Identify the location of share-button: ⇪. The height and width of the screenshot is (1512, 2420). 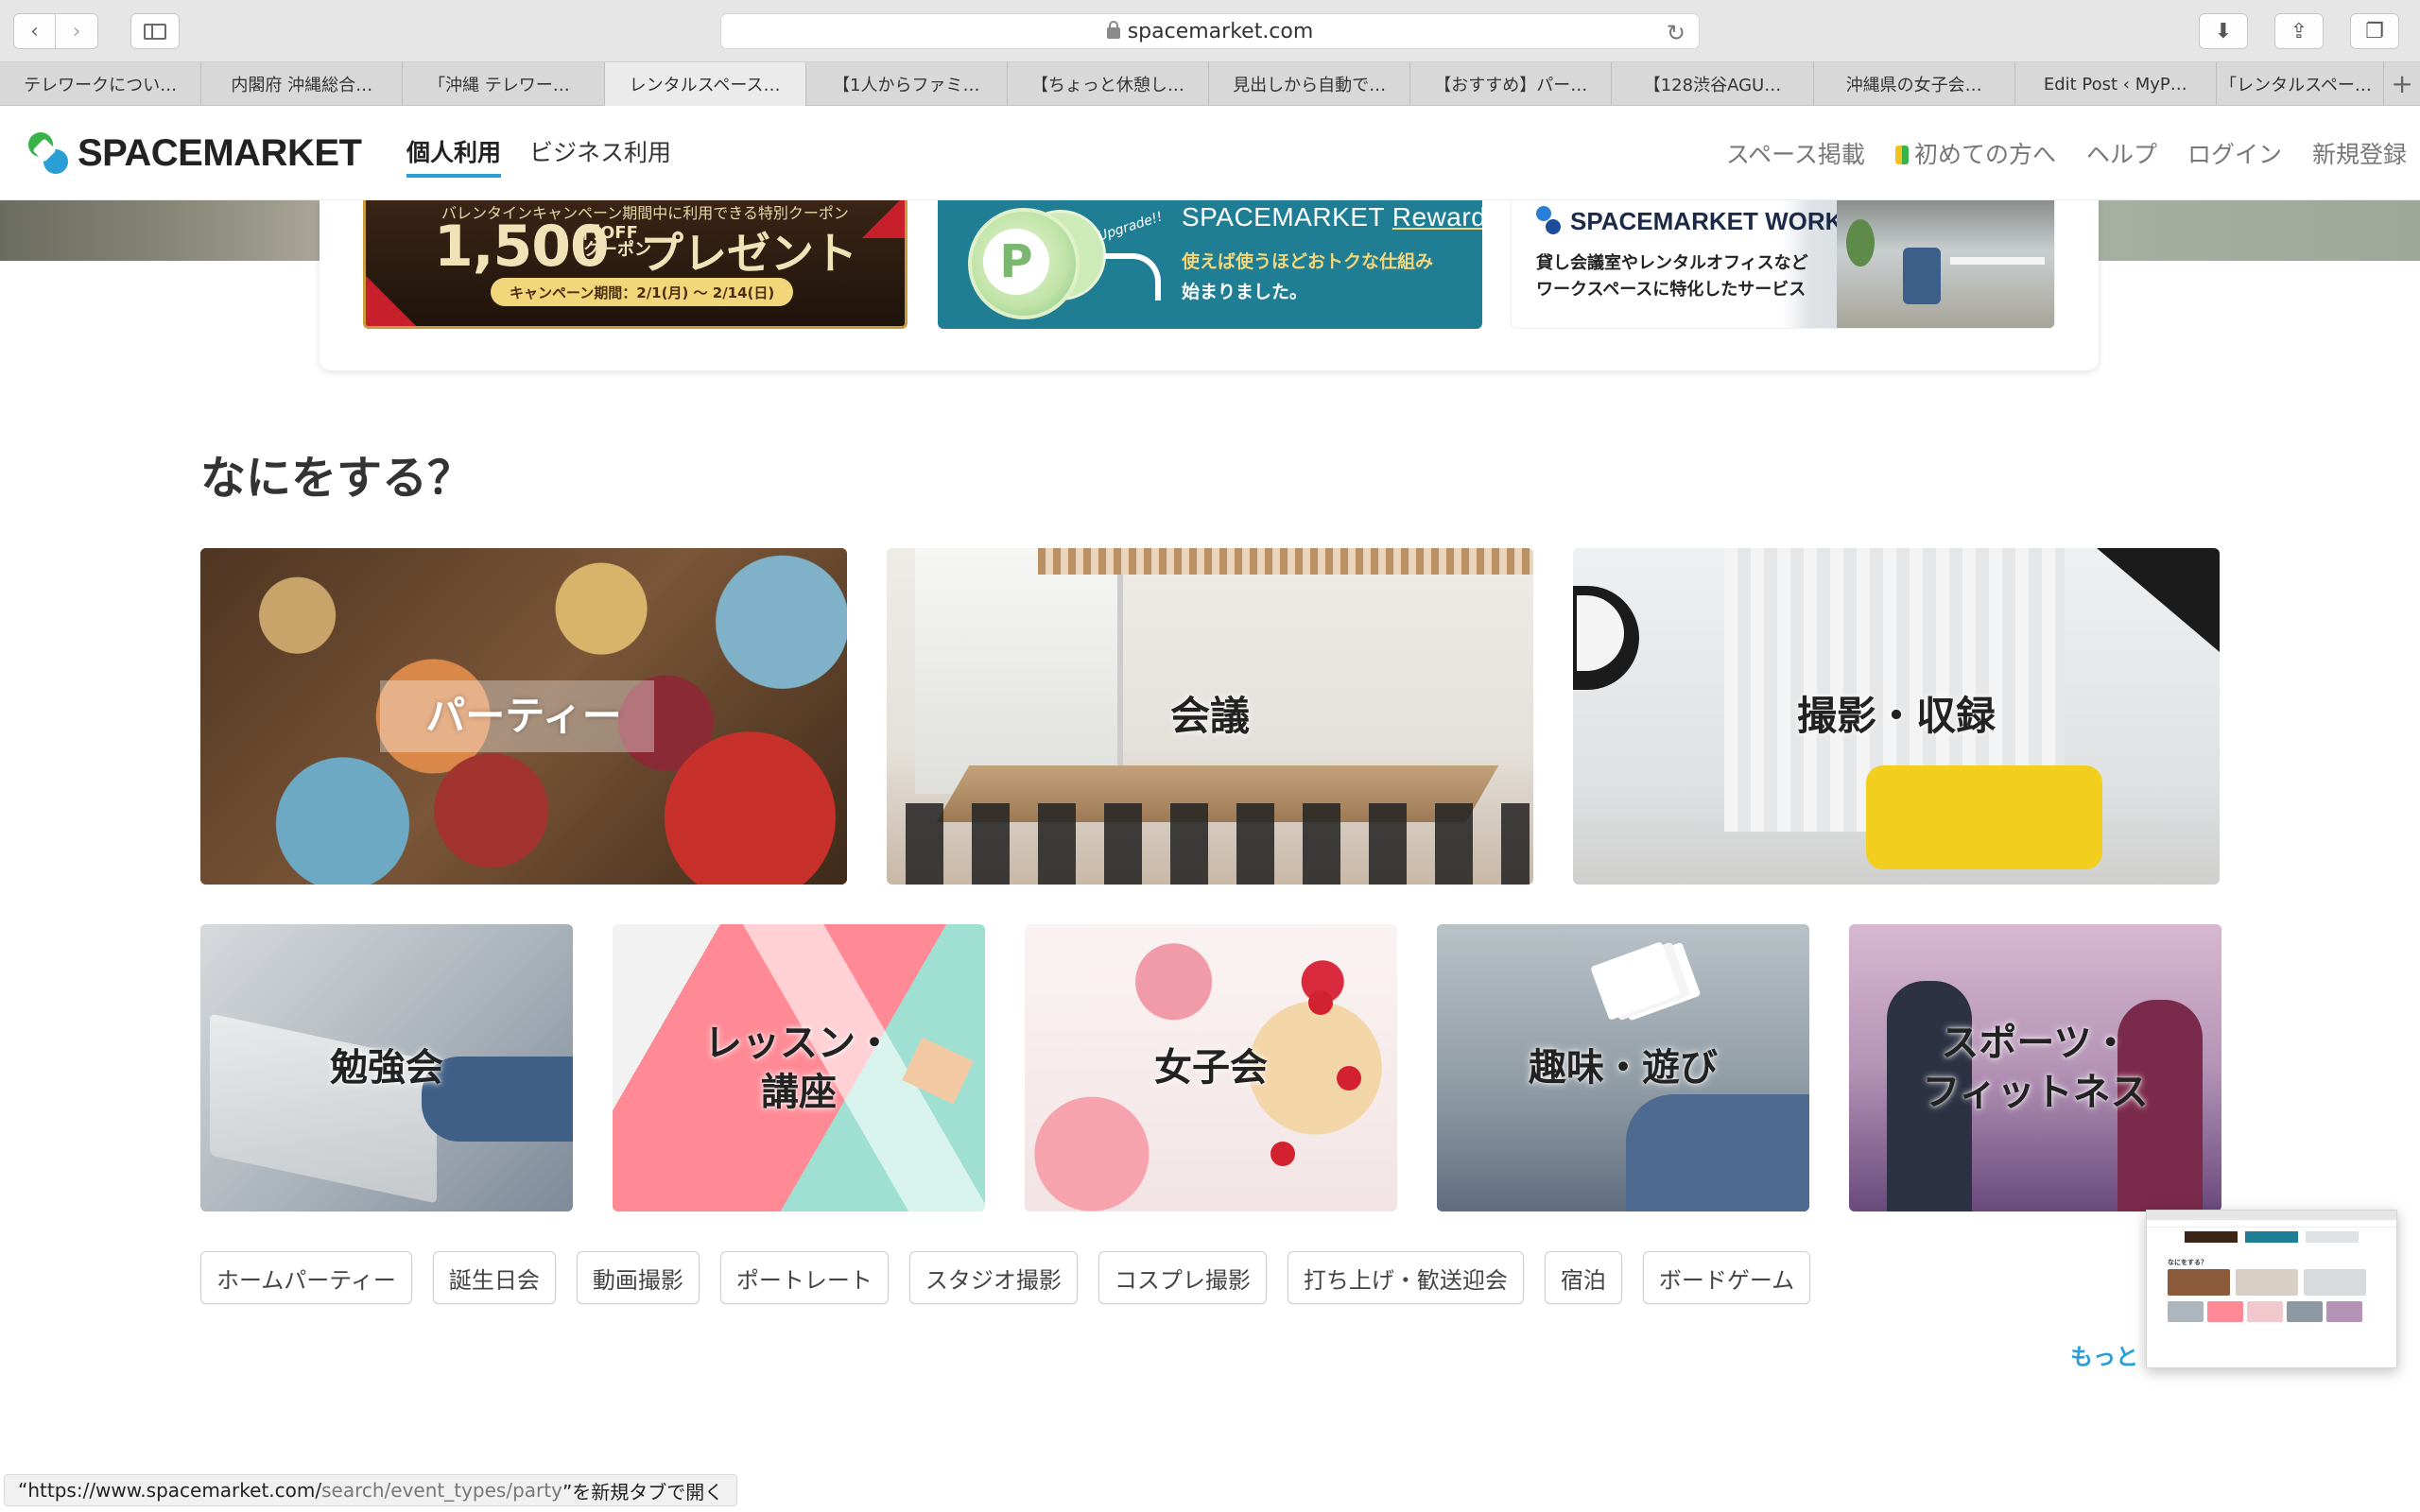
(2299, 31).